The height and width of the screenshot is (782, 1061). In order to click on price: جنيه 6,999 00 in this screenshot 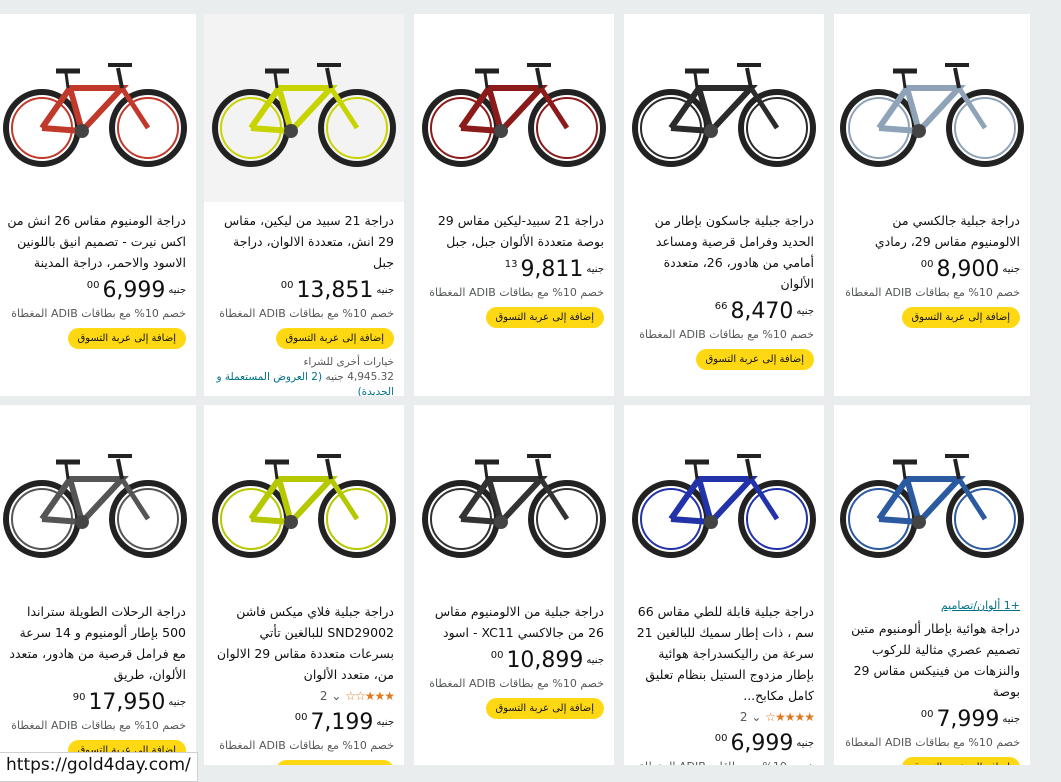, I will do `click(95, 291)`.